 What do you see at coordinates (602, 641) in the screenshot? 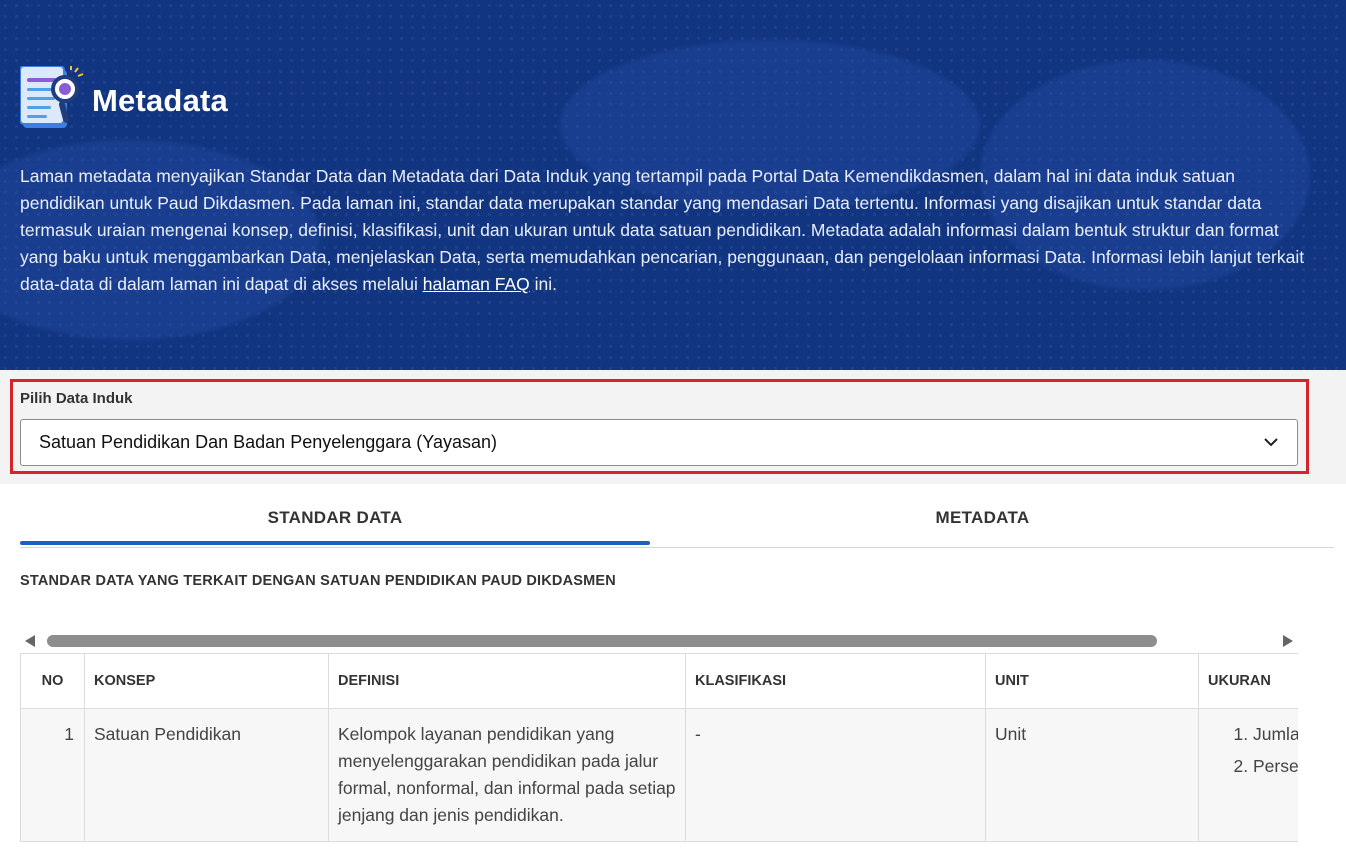
I see `scrollbar-thumb` at bounding box center [602, 641].